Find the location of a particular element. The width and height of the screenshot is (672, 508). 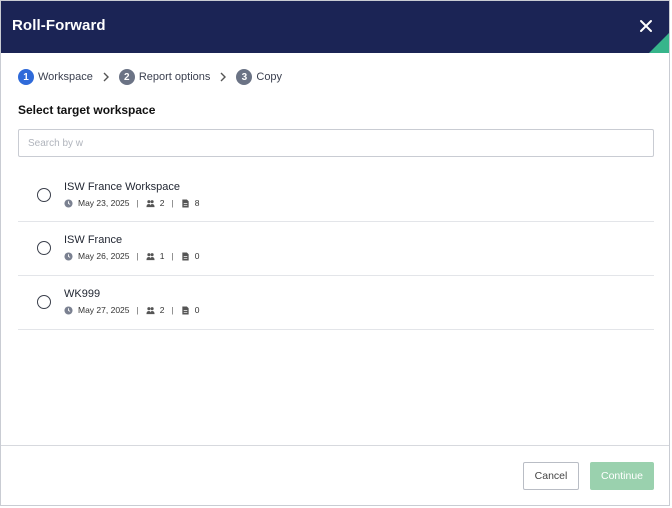

workspace-name: ISW France is located at coordinates (93, 240).